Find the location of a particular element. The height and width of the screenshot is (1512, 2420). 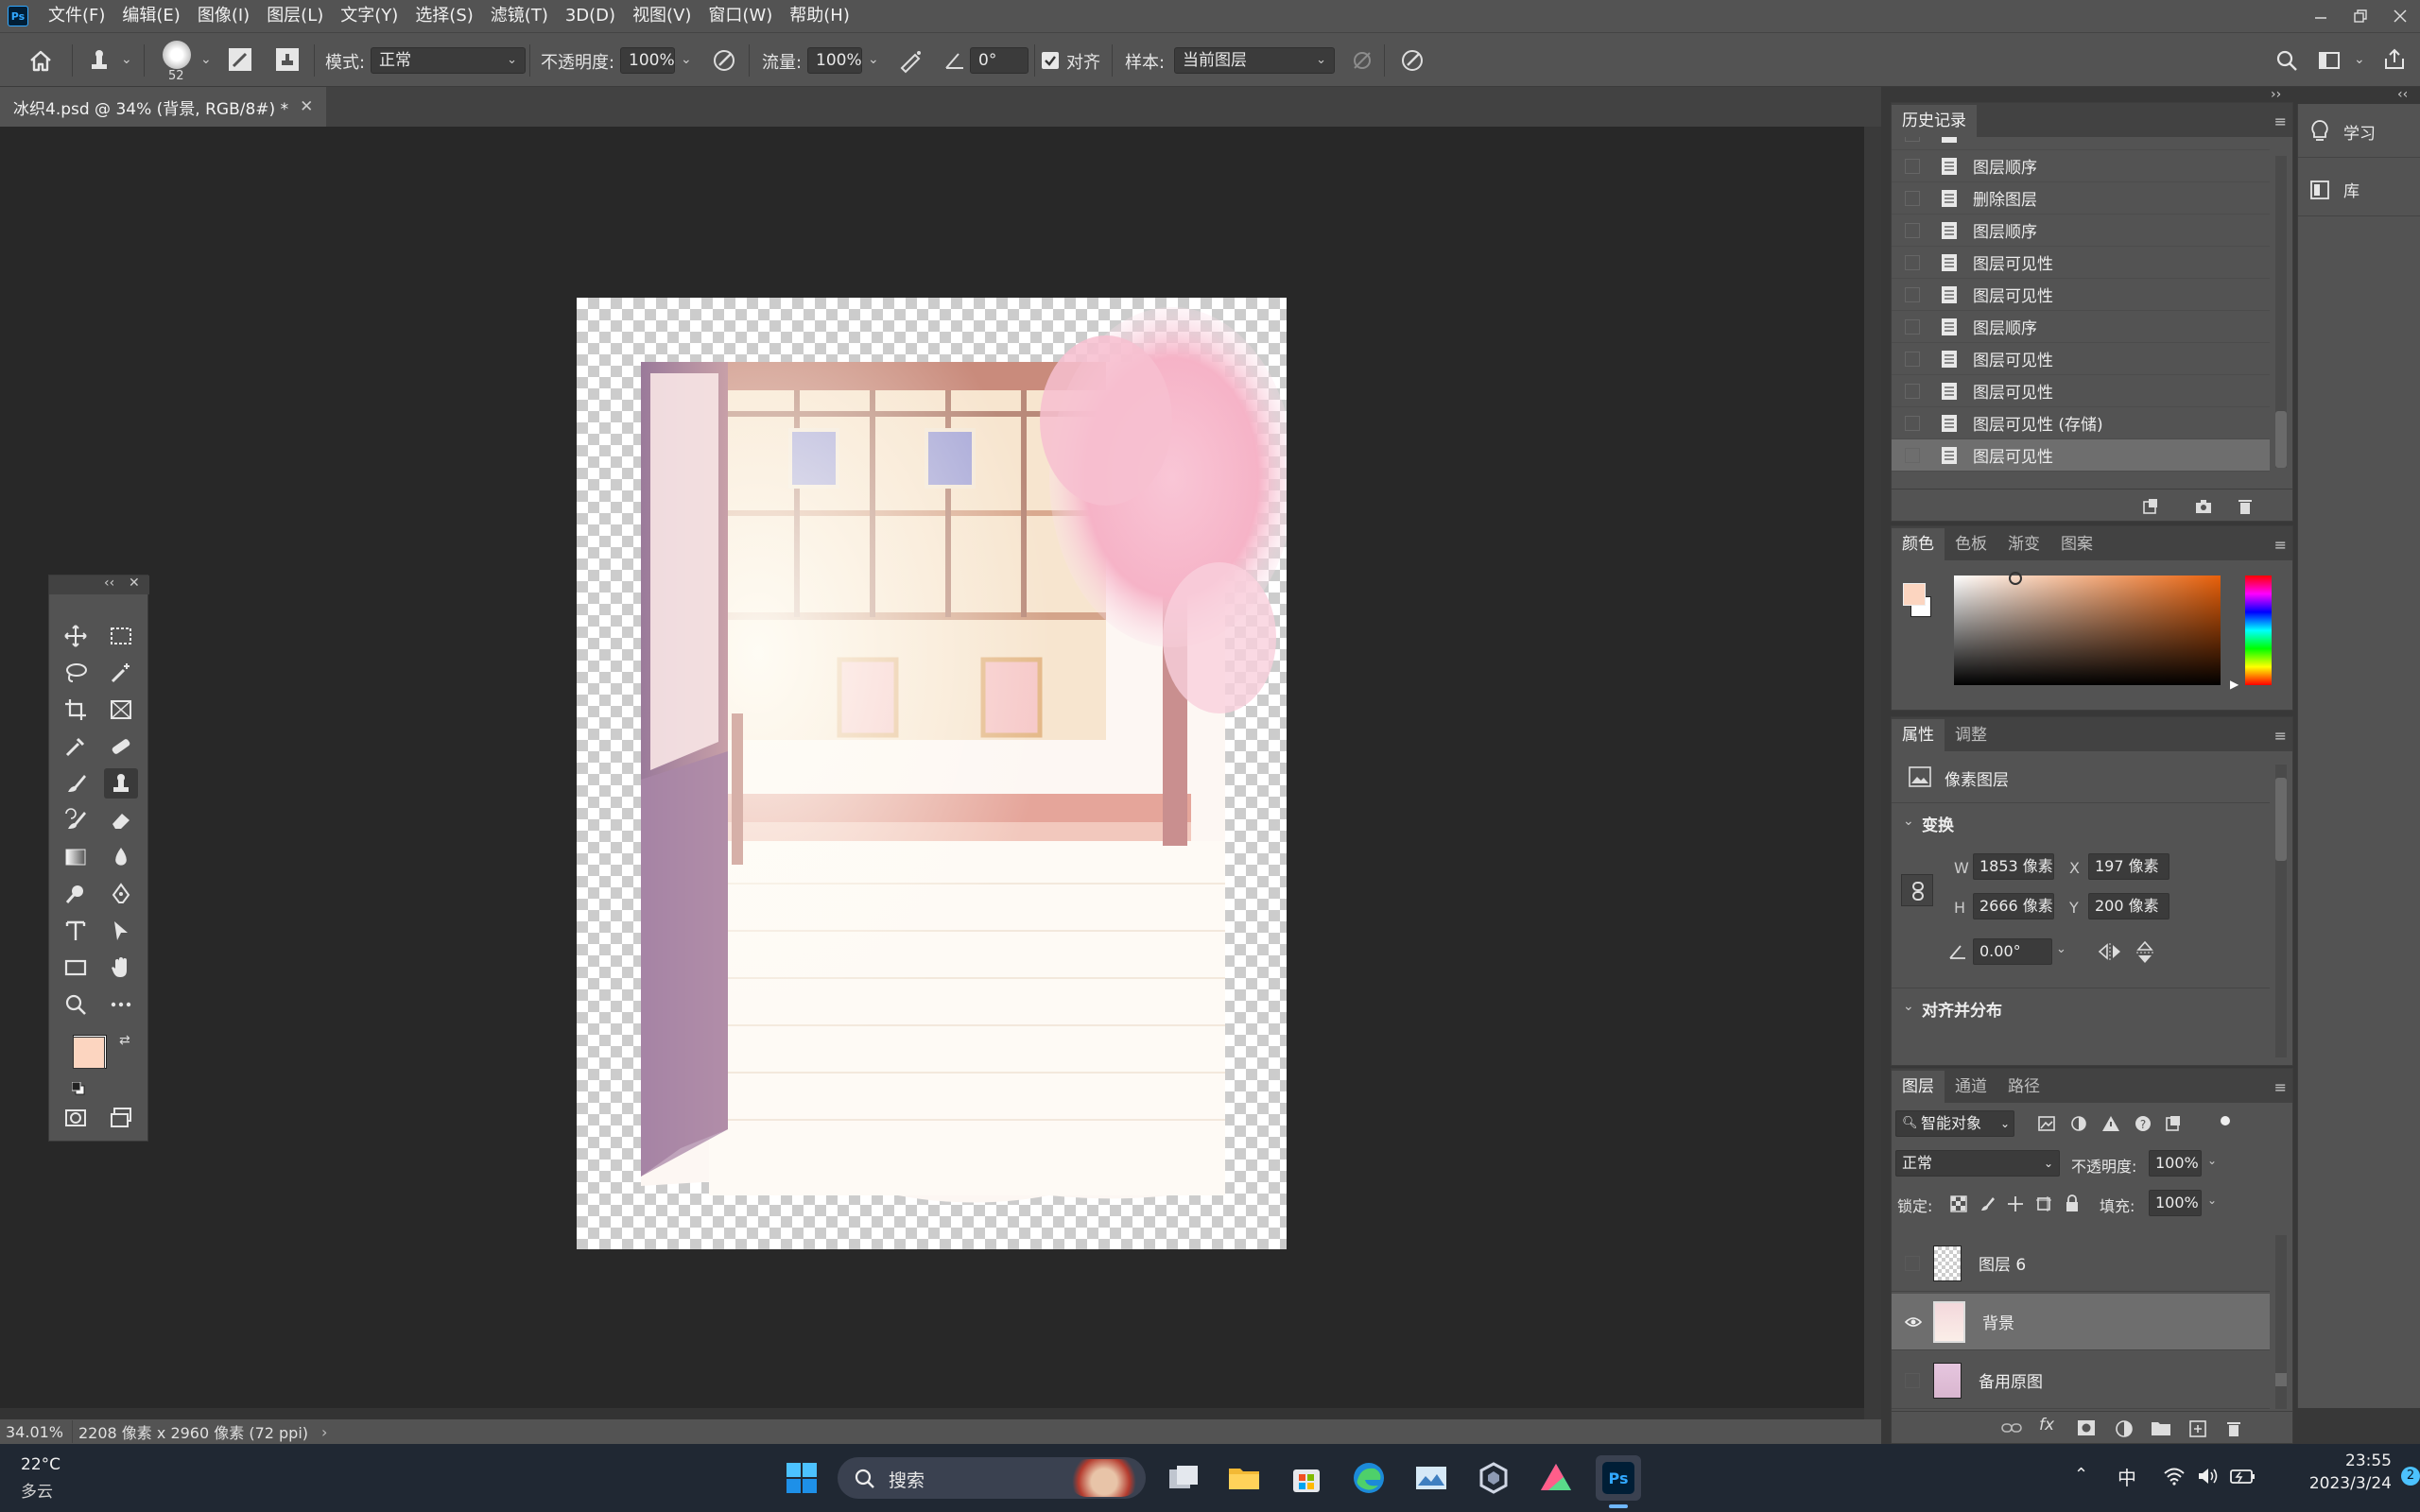

clone-source-icon is located at coordinates (287, 59).